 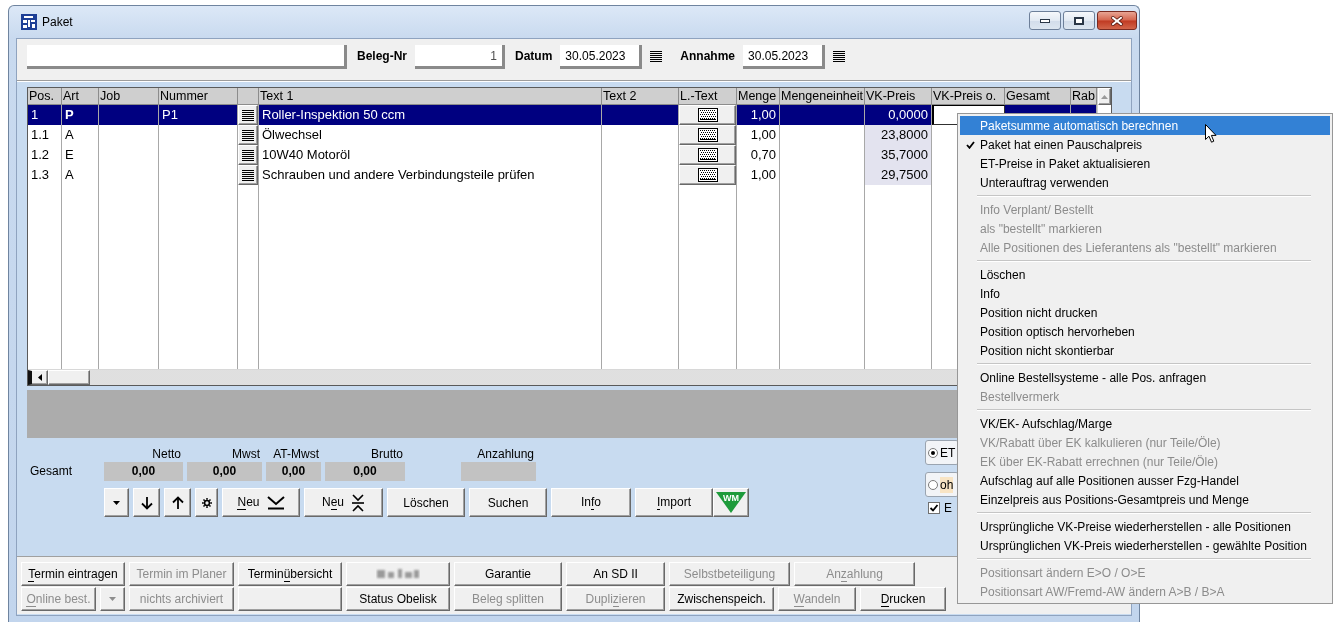 I want to click on table-cell: Roller-Inspektion 50 ccm, so click(x=430, y=115).